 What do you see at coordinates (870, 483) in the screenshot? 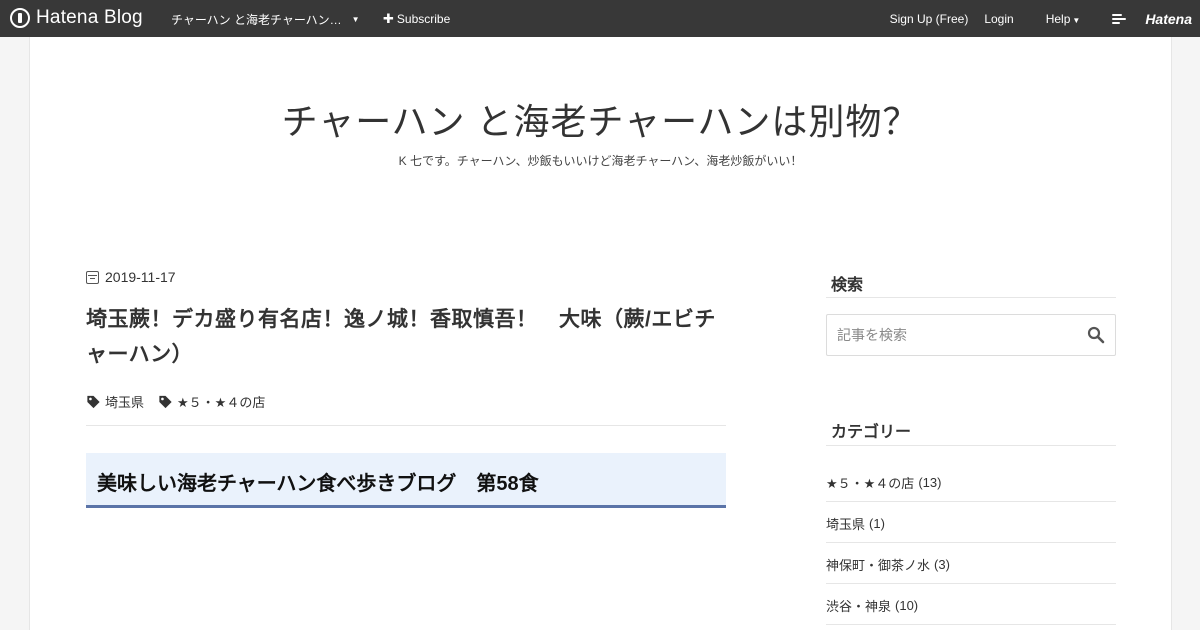
I see `category-name: ★５・★４の店` at bounding box center [870, 483].